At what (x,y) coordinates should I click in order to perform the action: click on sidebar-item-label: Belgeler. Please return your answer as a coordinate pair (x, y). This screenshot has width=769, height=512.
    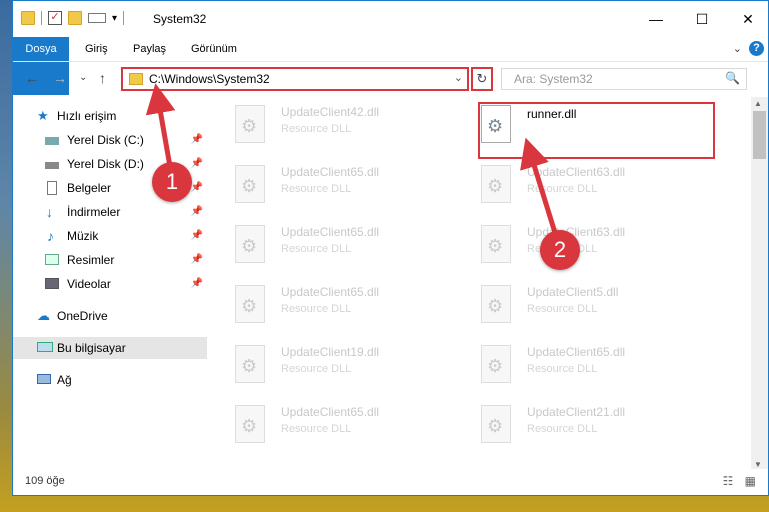
    Looking at the image, I should click on (89, 188).